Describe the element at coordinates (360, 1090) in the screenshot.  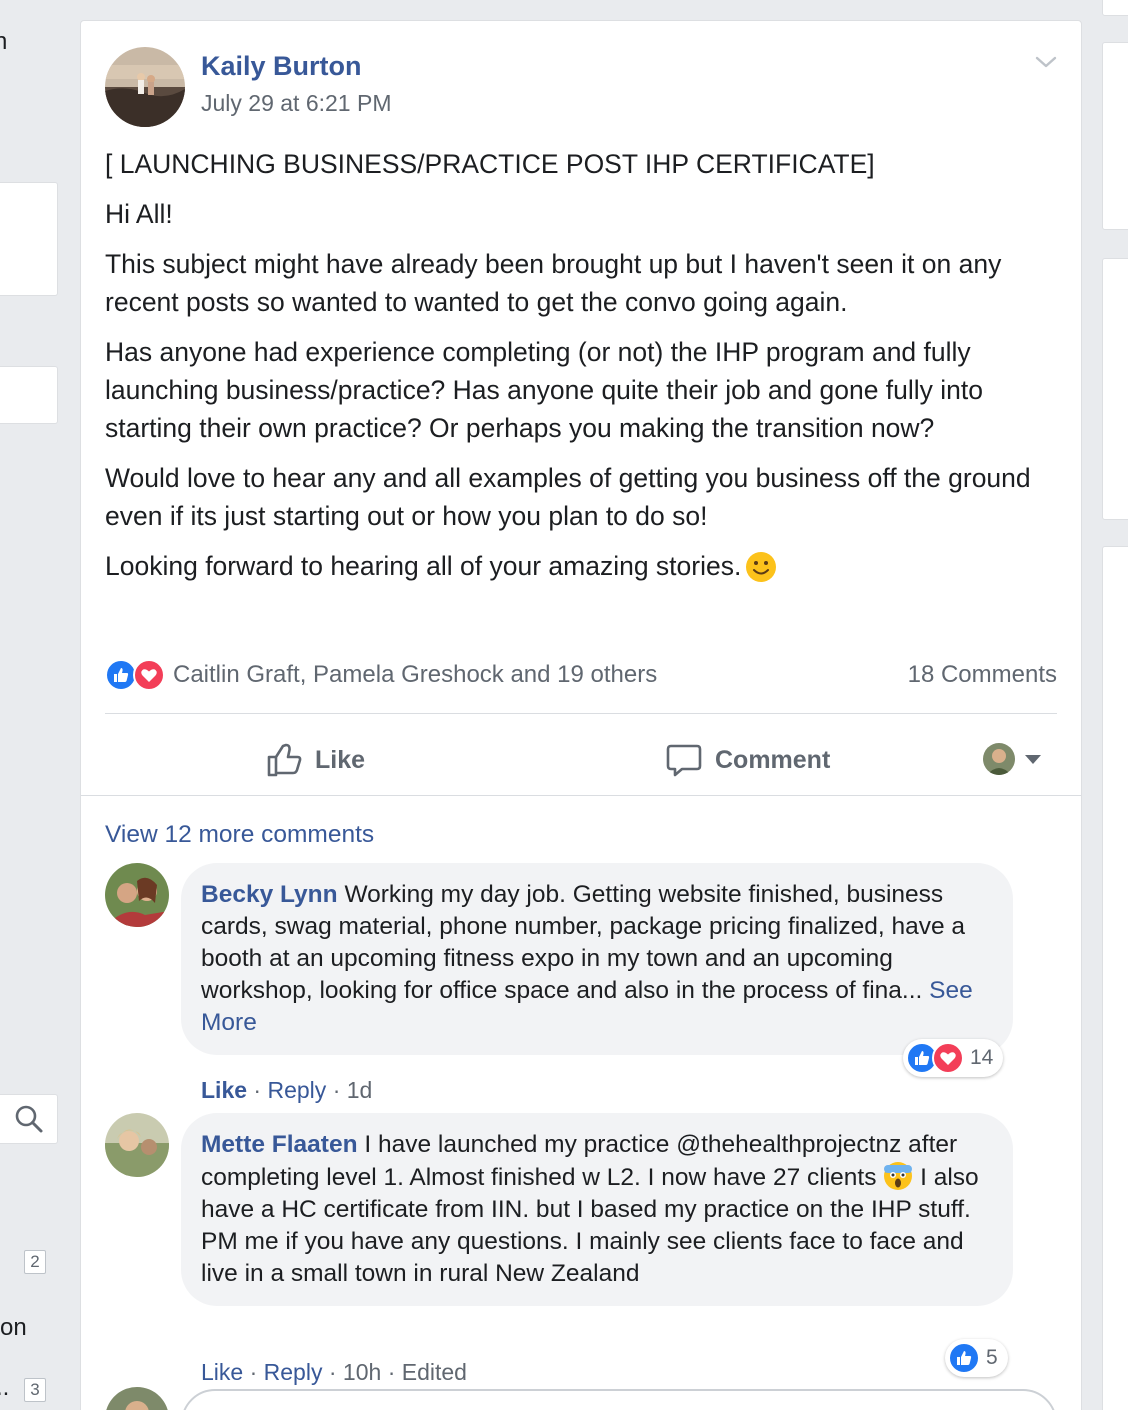
I see `comment-time: 1d` at that location.